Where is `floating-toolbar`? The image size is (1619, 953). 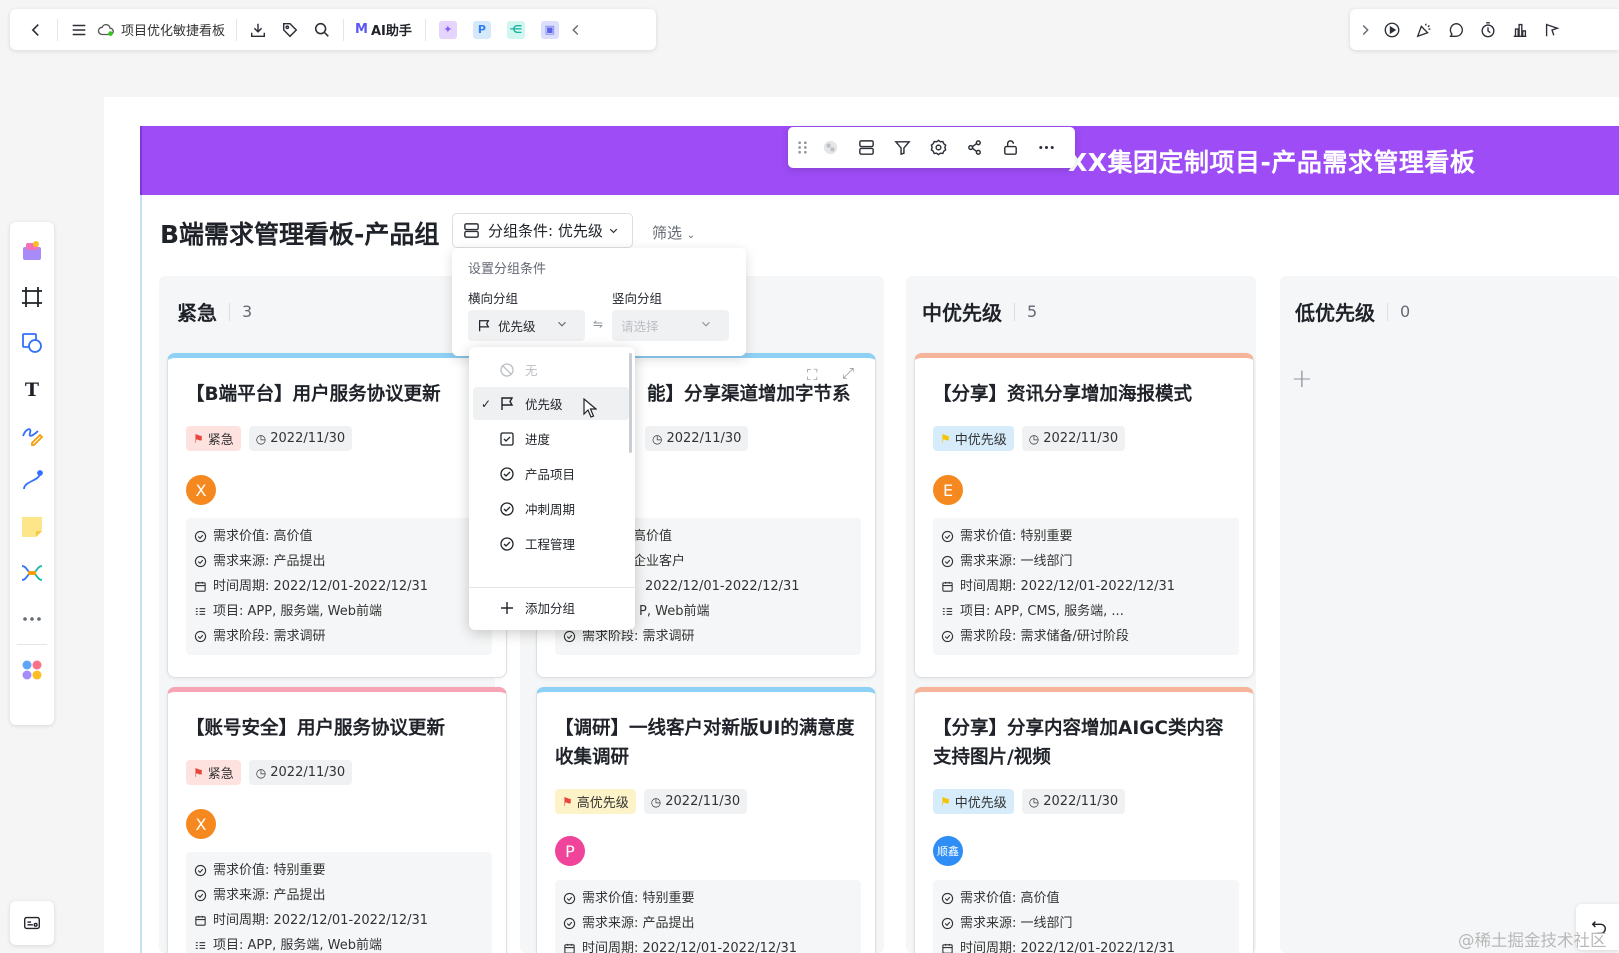
floating-toolbar is located at coordinates (931, 147).